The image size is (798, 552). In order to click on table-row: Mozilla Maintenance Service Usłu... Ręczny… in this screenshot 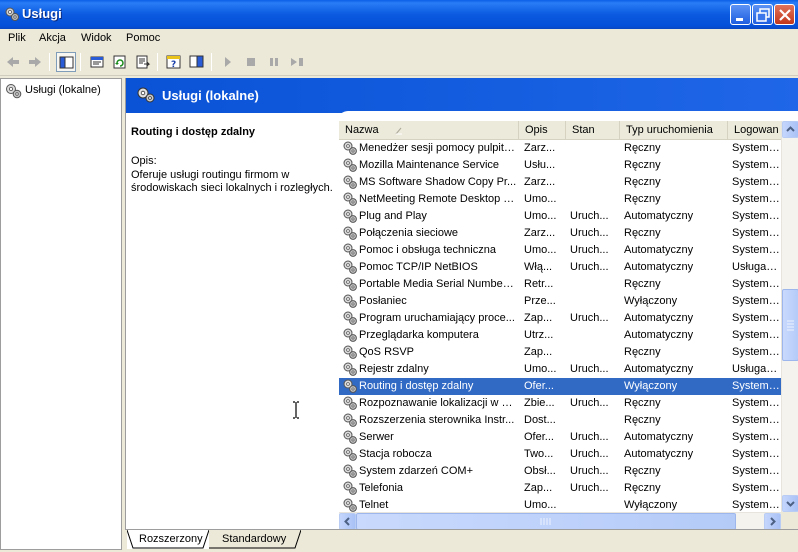, I will do `click(560, 165)`.